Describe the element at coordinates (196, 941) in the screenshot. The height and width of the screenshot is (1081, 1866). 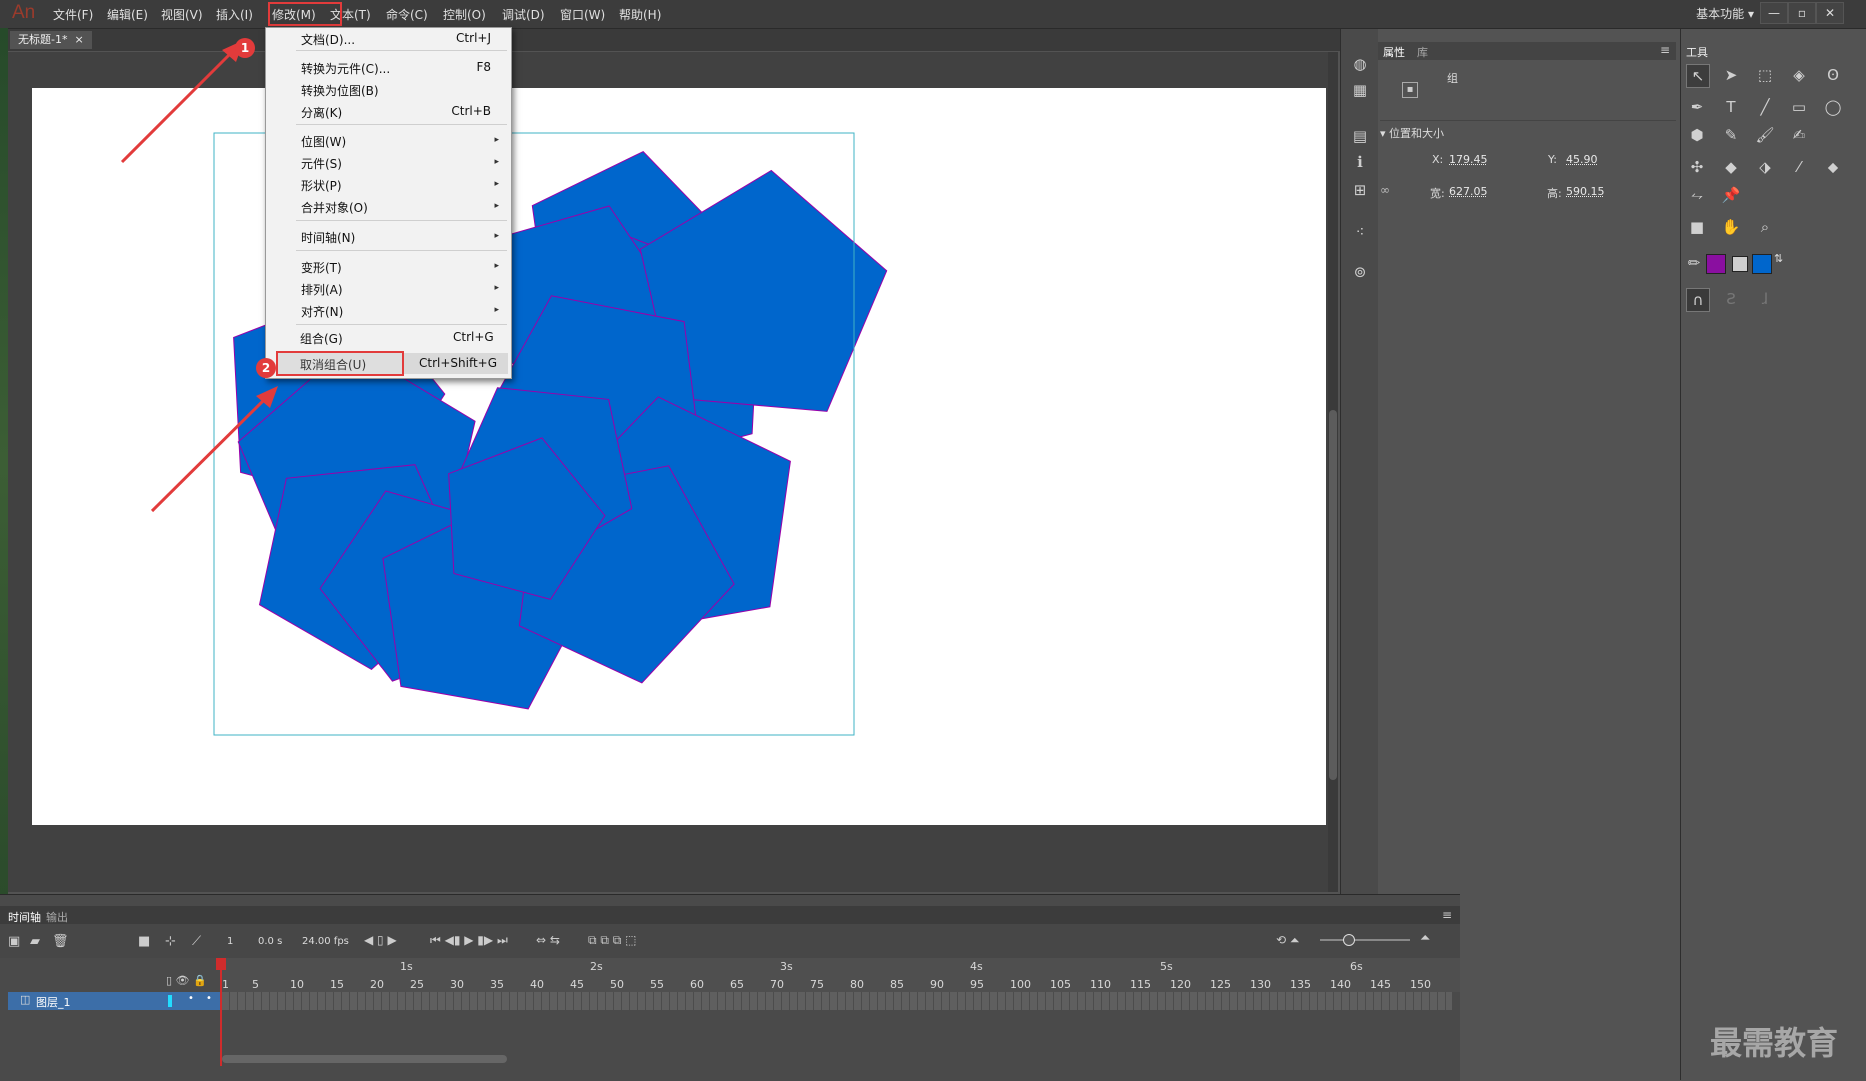
I see `graph-icon: ⟋` at that location.